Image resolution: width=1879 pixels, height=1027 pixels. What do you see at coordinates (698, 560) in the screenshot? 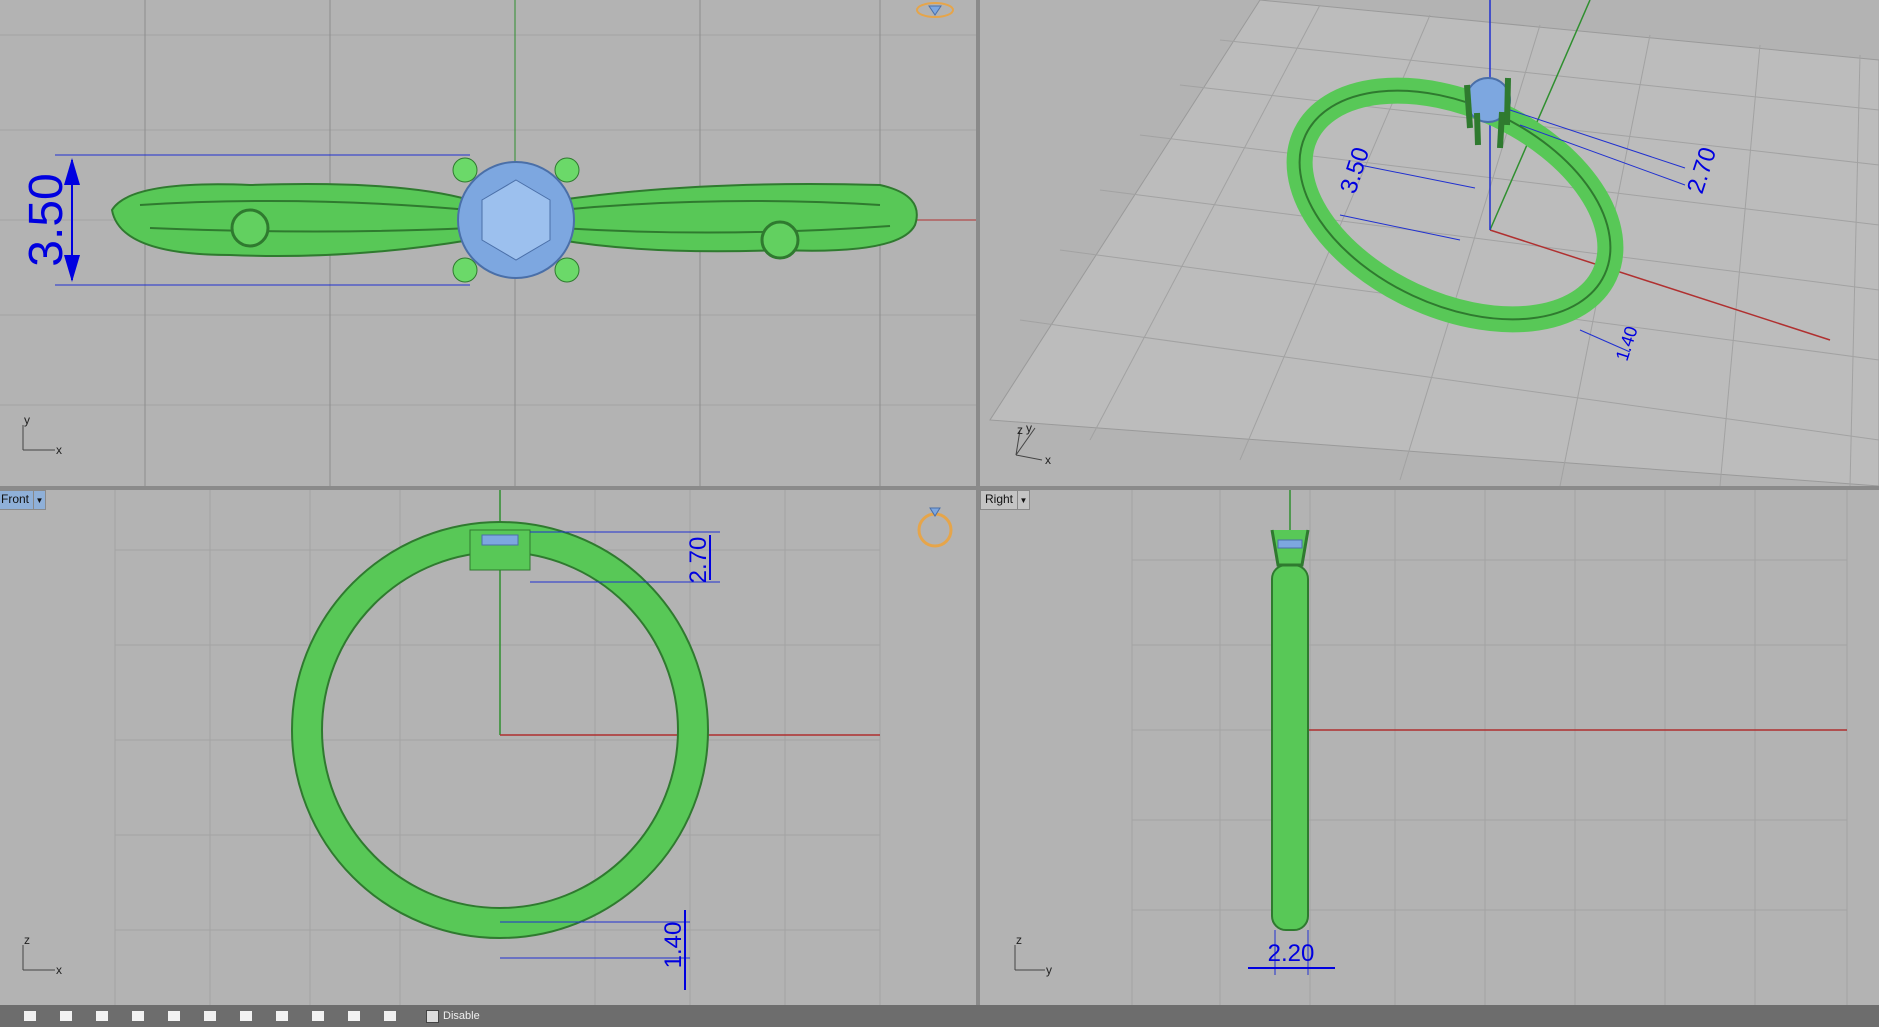
I see `svg-text: 2.70` at bounding box center [698, 560].